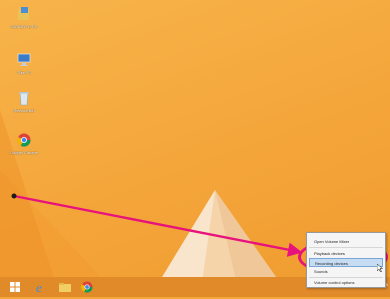 The image size is (390, 299). Describe the element at coordinates (346, 247) in the screenshot. I see `menu-separator` at that location.